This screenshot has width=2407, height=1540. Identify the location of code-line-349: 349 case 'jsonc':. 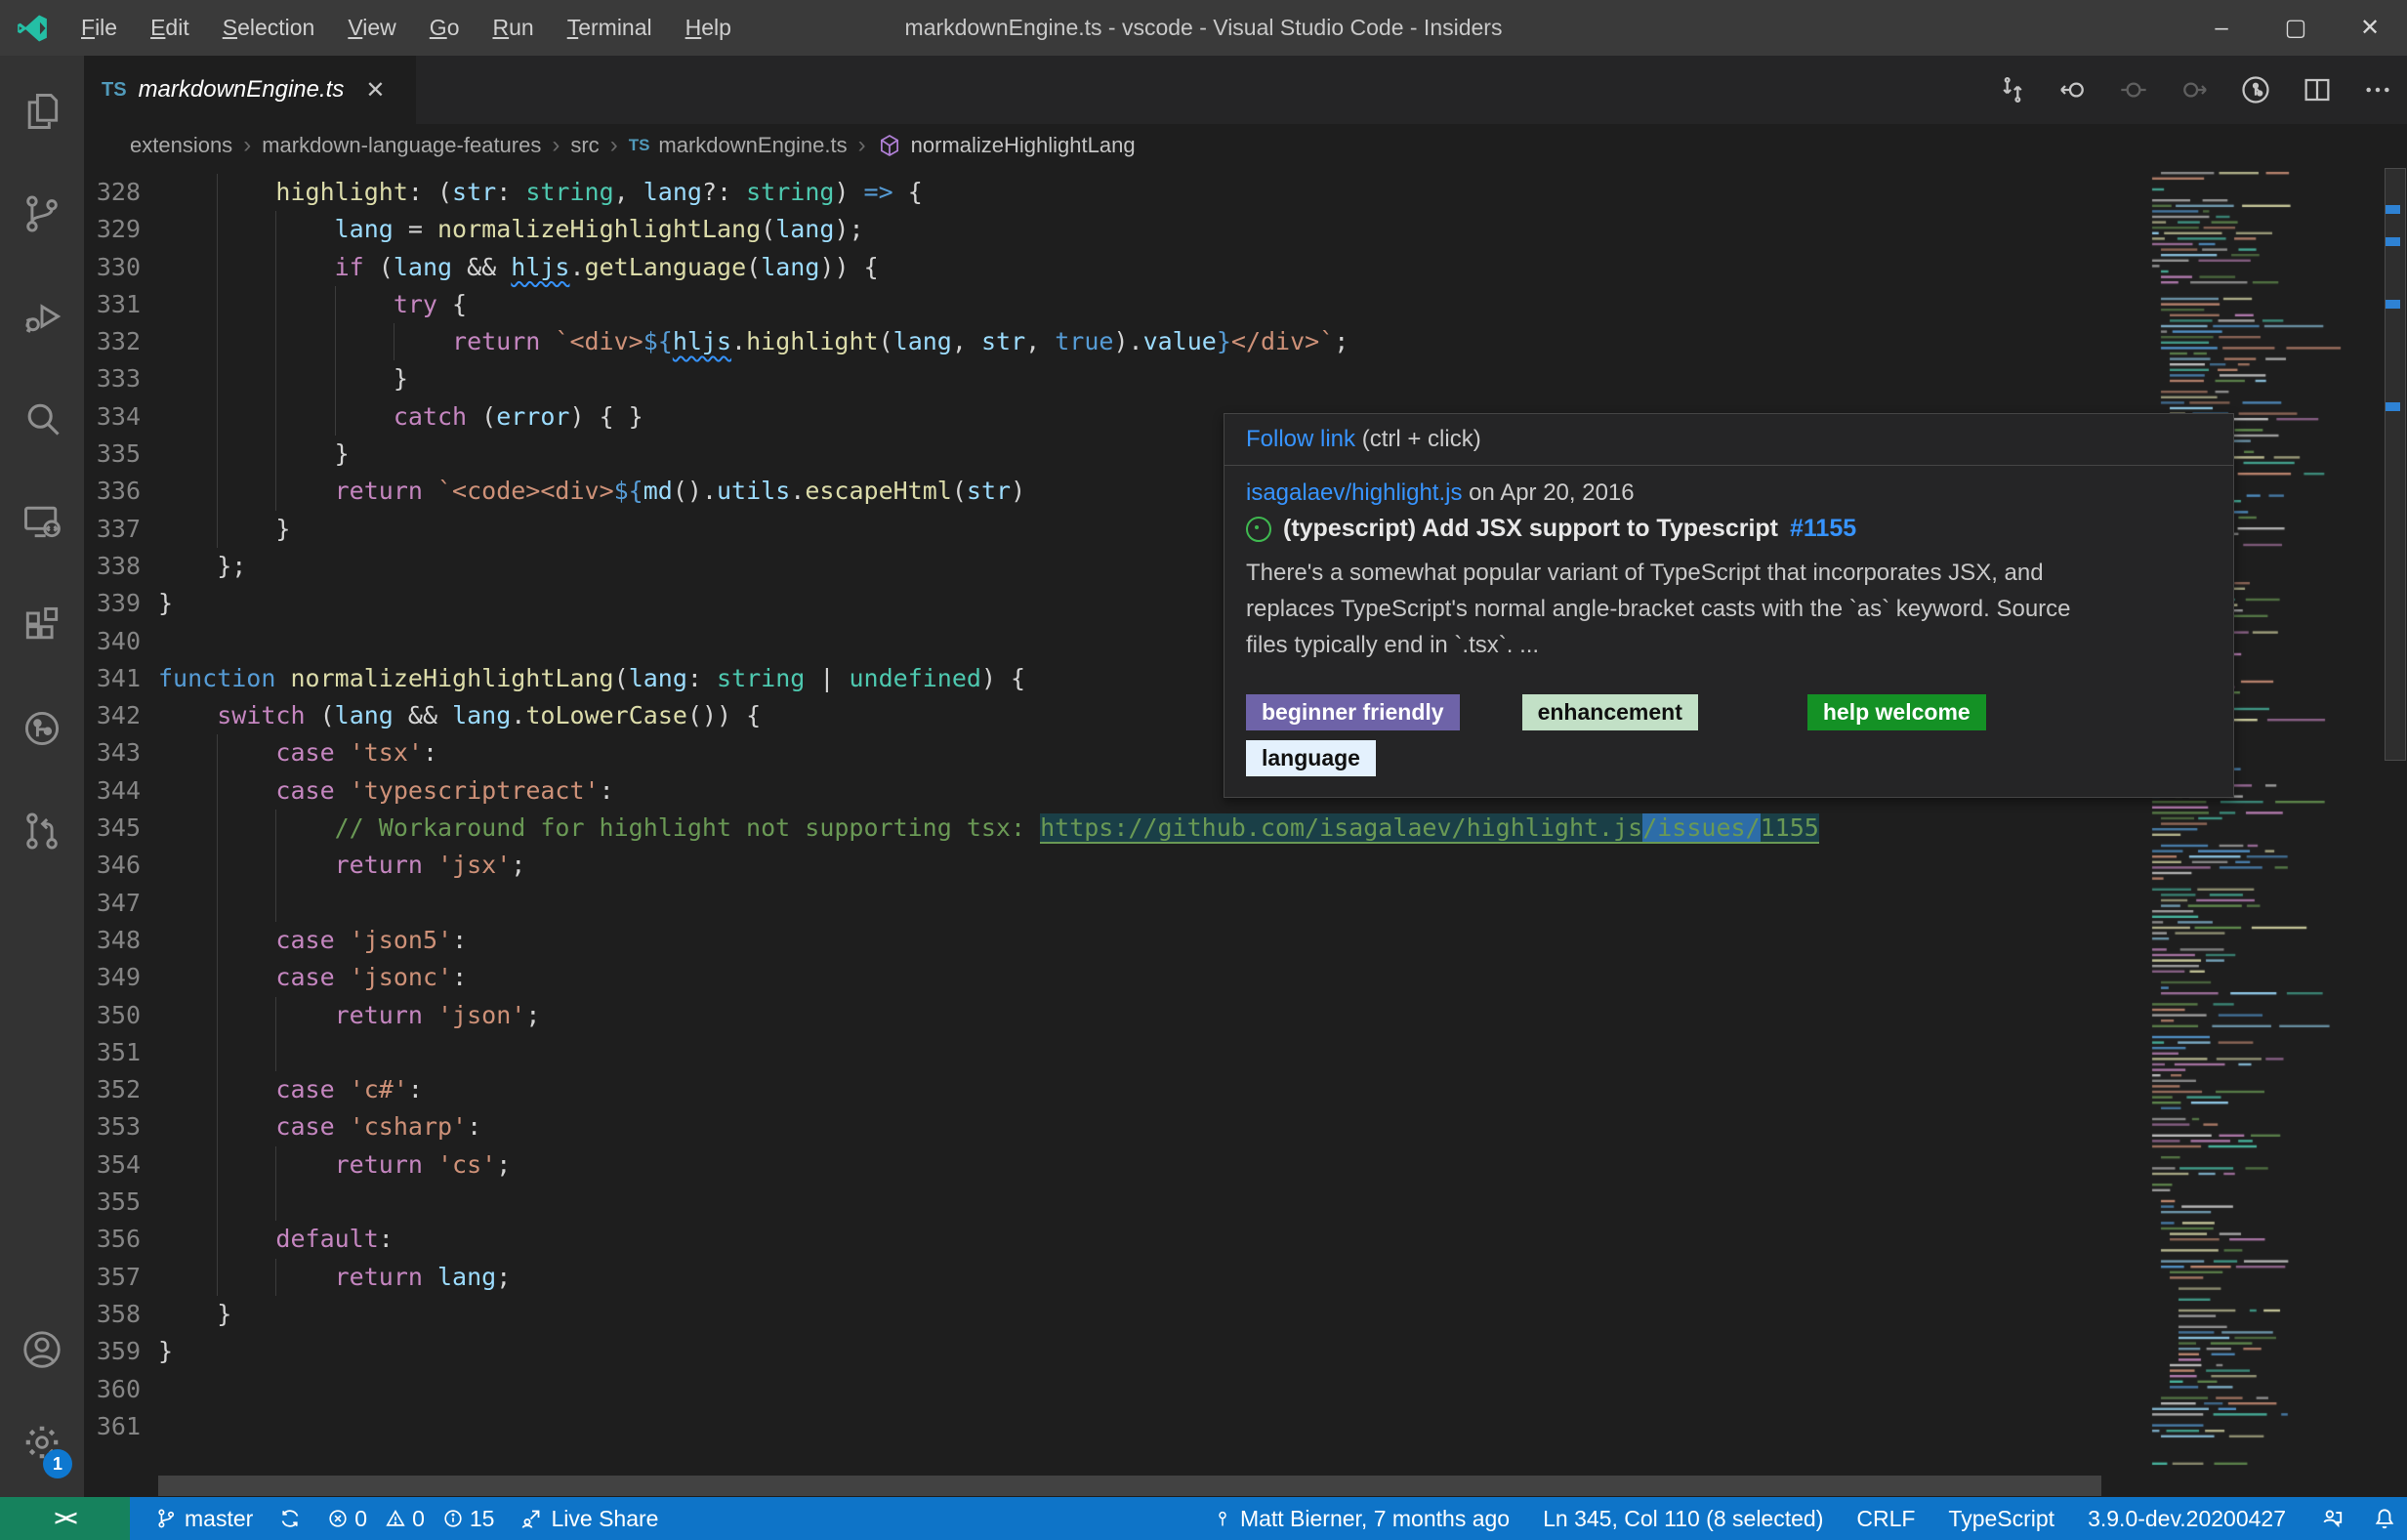
(1116, 978).